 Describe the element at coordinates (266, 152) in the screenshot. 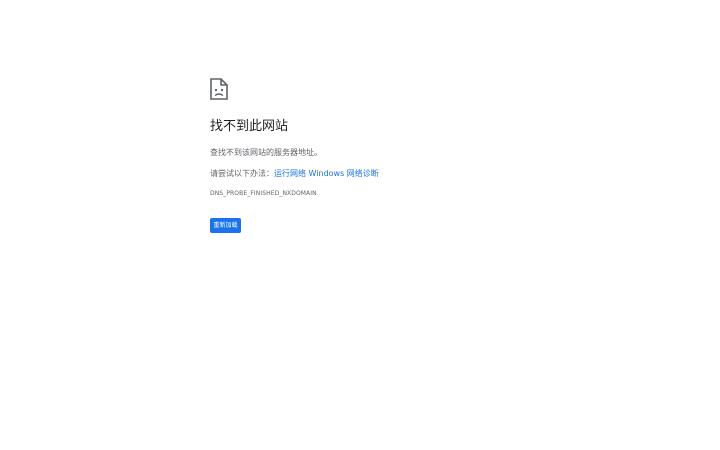

I see `error-description: 查找不到该网站的服务器地址。` at that location.